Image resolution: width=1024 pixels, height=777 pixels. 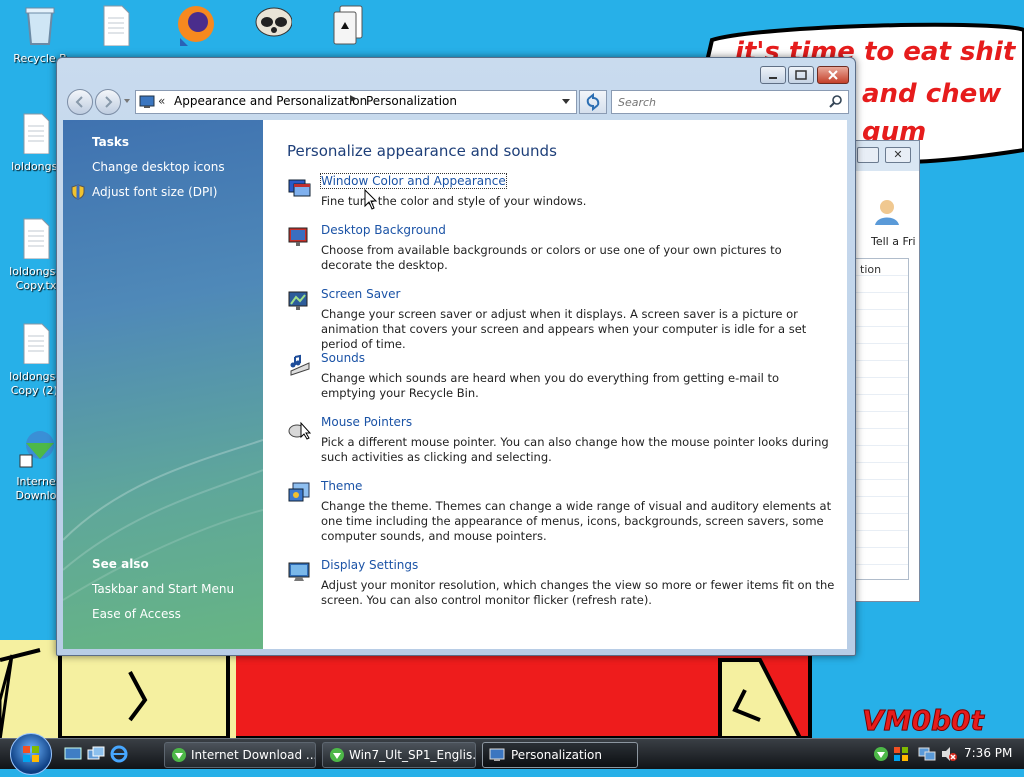 What do you see at coordinates (560, 755) in the screenshot?
I see `taskbar-button-personalization: Personalization` at bounding box center [560, 755].